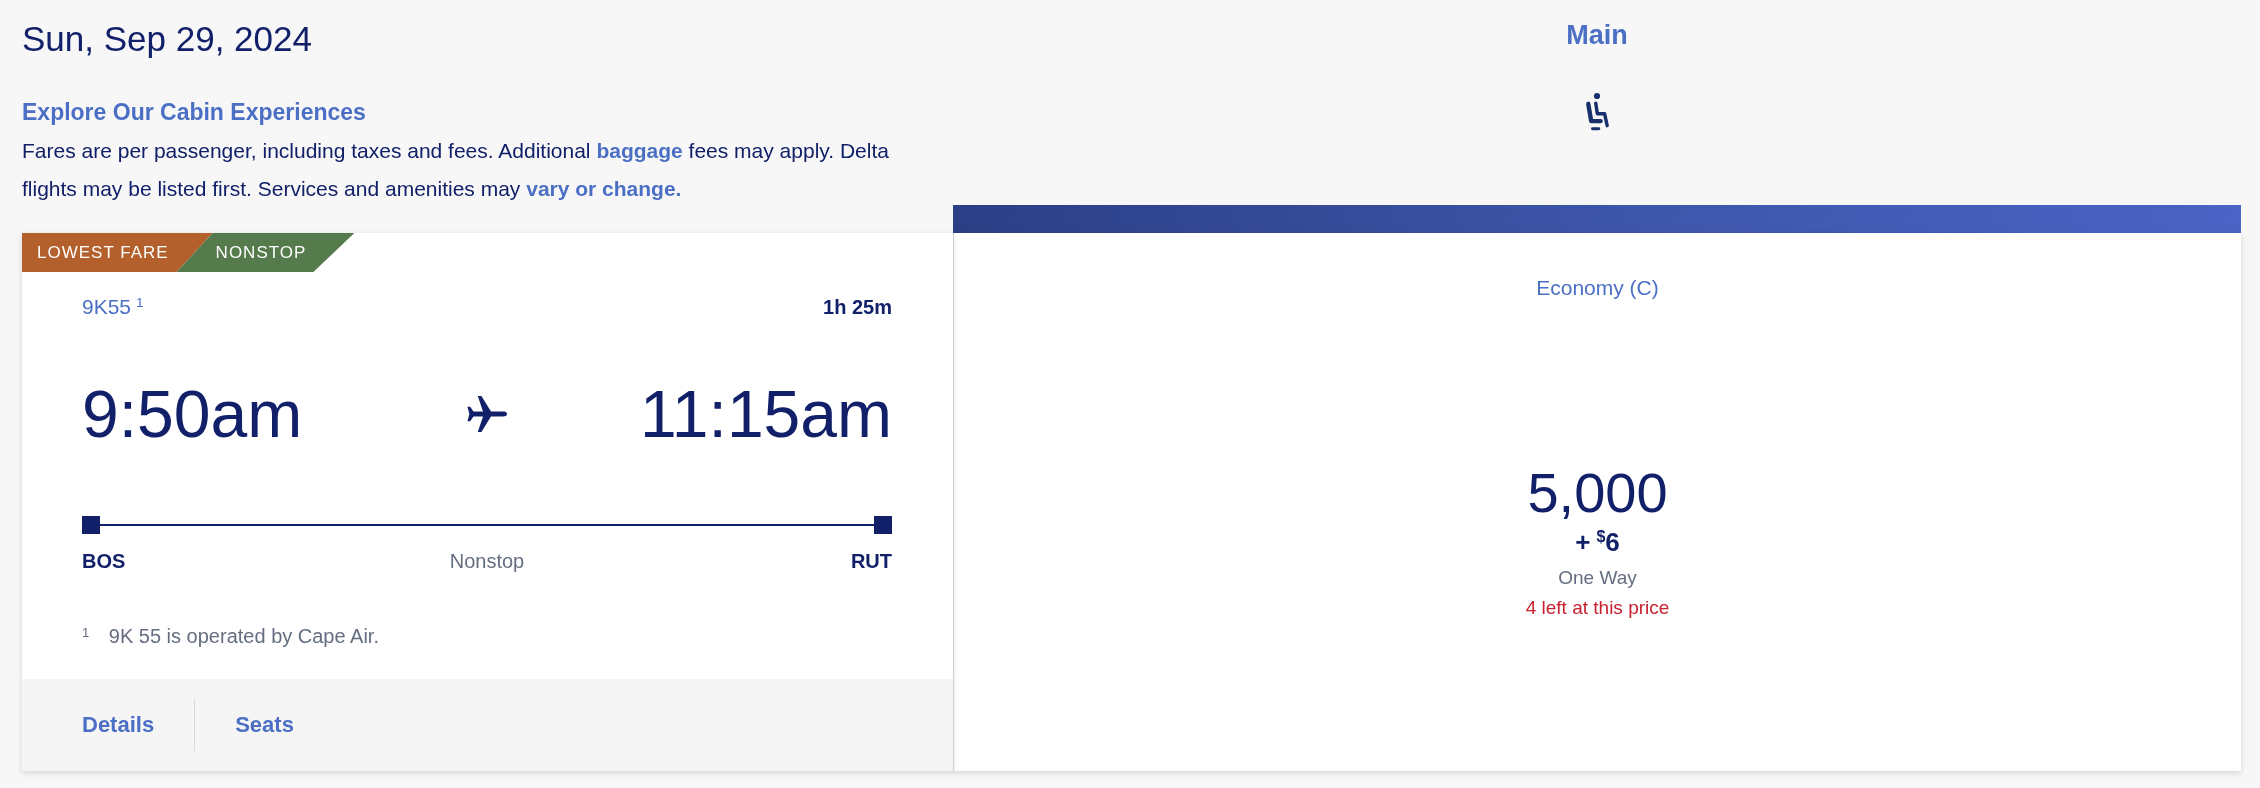 The height and width of the screenshot is (788, 2260). Describe the element at coordinates (104, 561) in the screenshot. I see `origin-airport: BOS` at that location.